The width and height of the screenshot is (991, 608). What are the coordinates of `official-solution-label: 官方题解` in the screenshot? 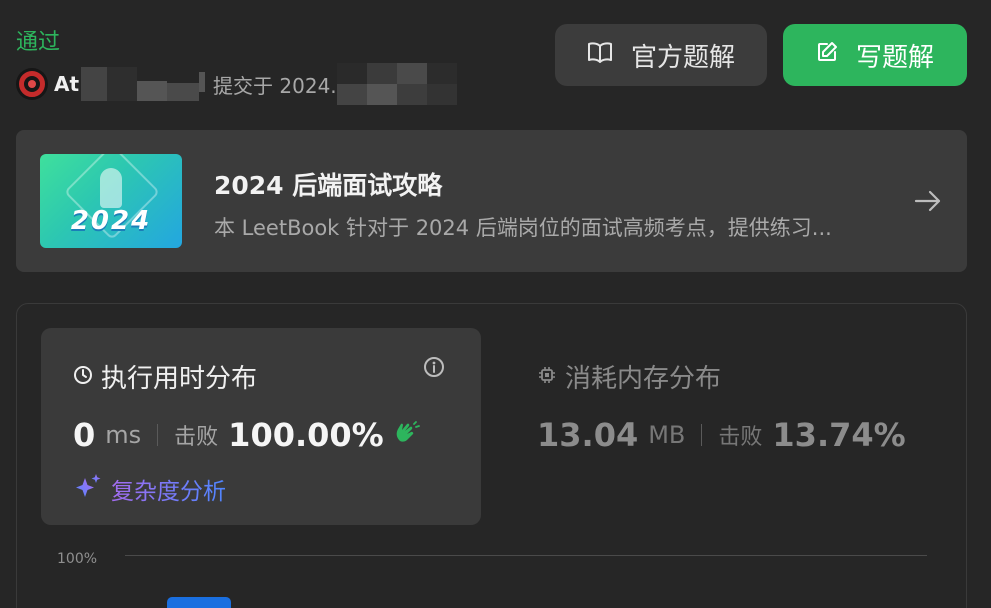 It's located at (682, 57).